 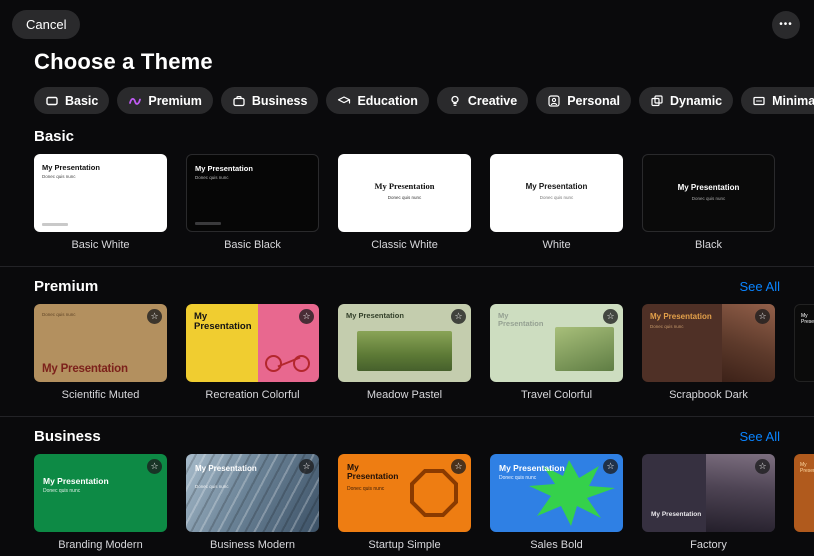 What do you see at coordinates (584, 100) in the screenshot?
I see `filter-chip-personal: Personal` at bounding box center [584, 100].